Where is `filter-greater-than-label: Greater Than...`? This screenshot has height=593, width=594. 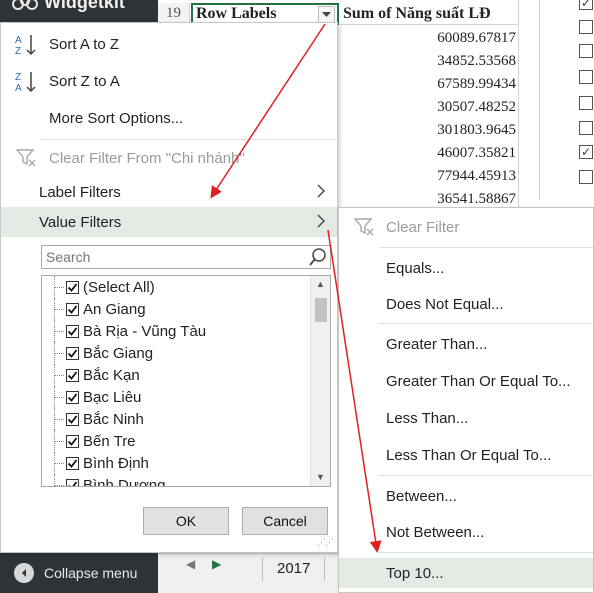 filter-greater-than-label: Greater Than... is located at coordinates (437, 344).